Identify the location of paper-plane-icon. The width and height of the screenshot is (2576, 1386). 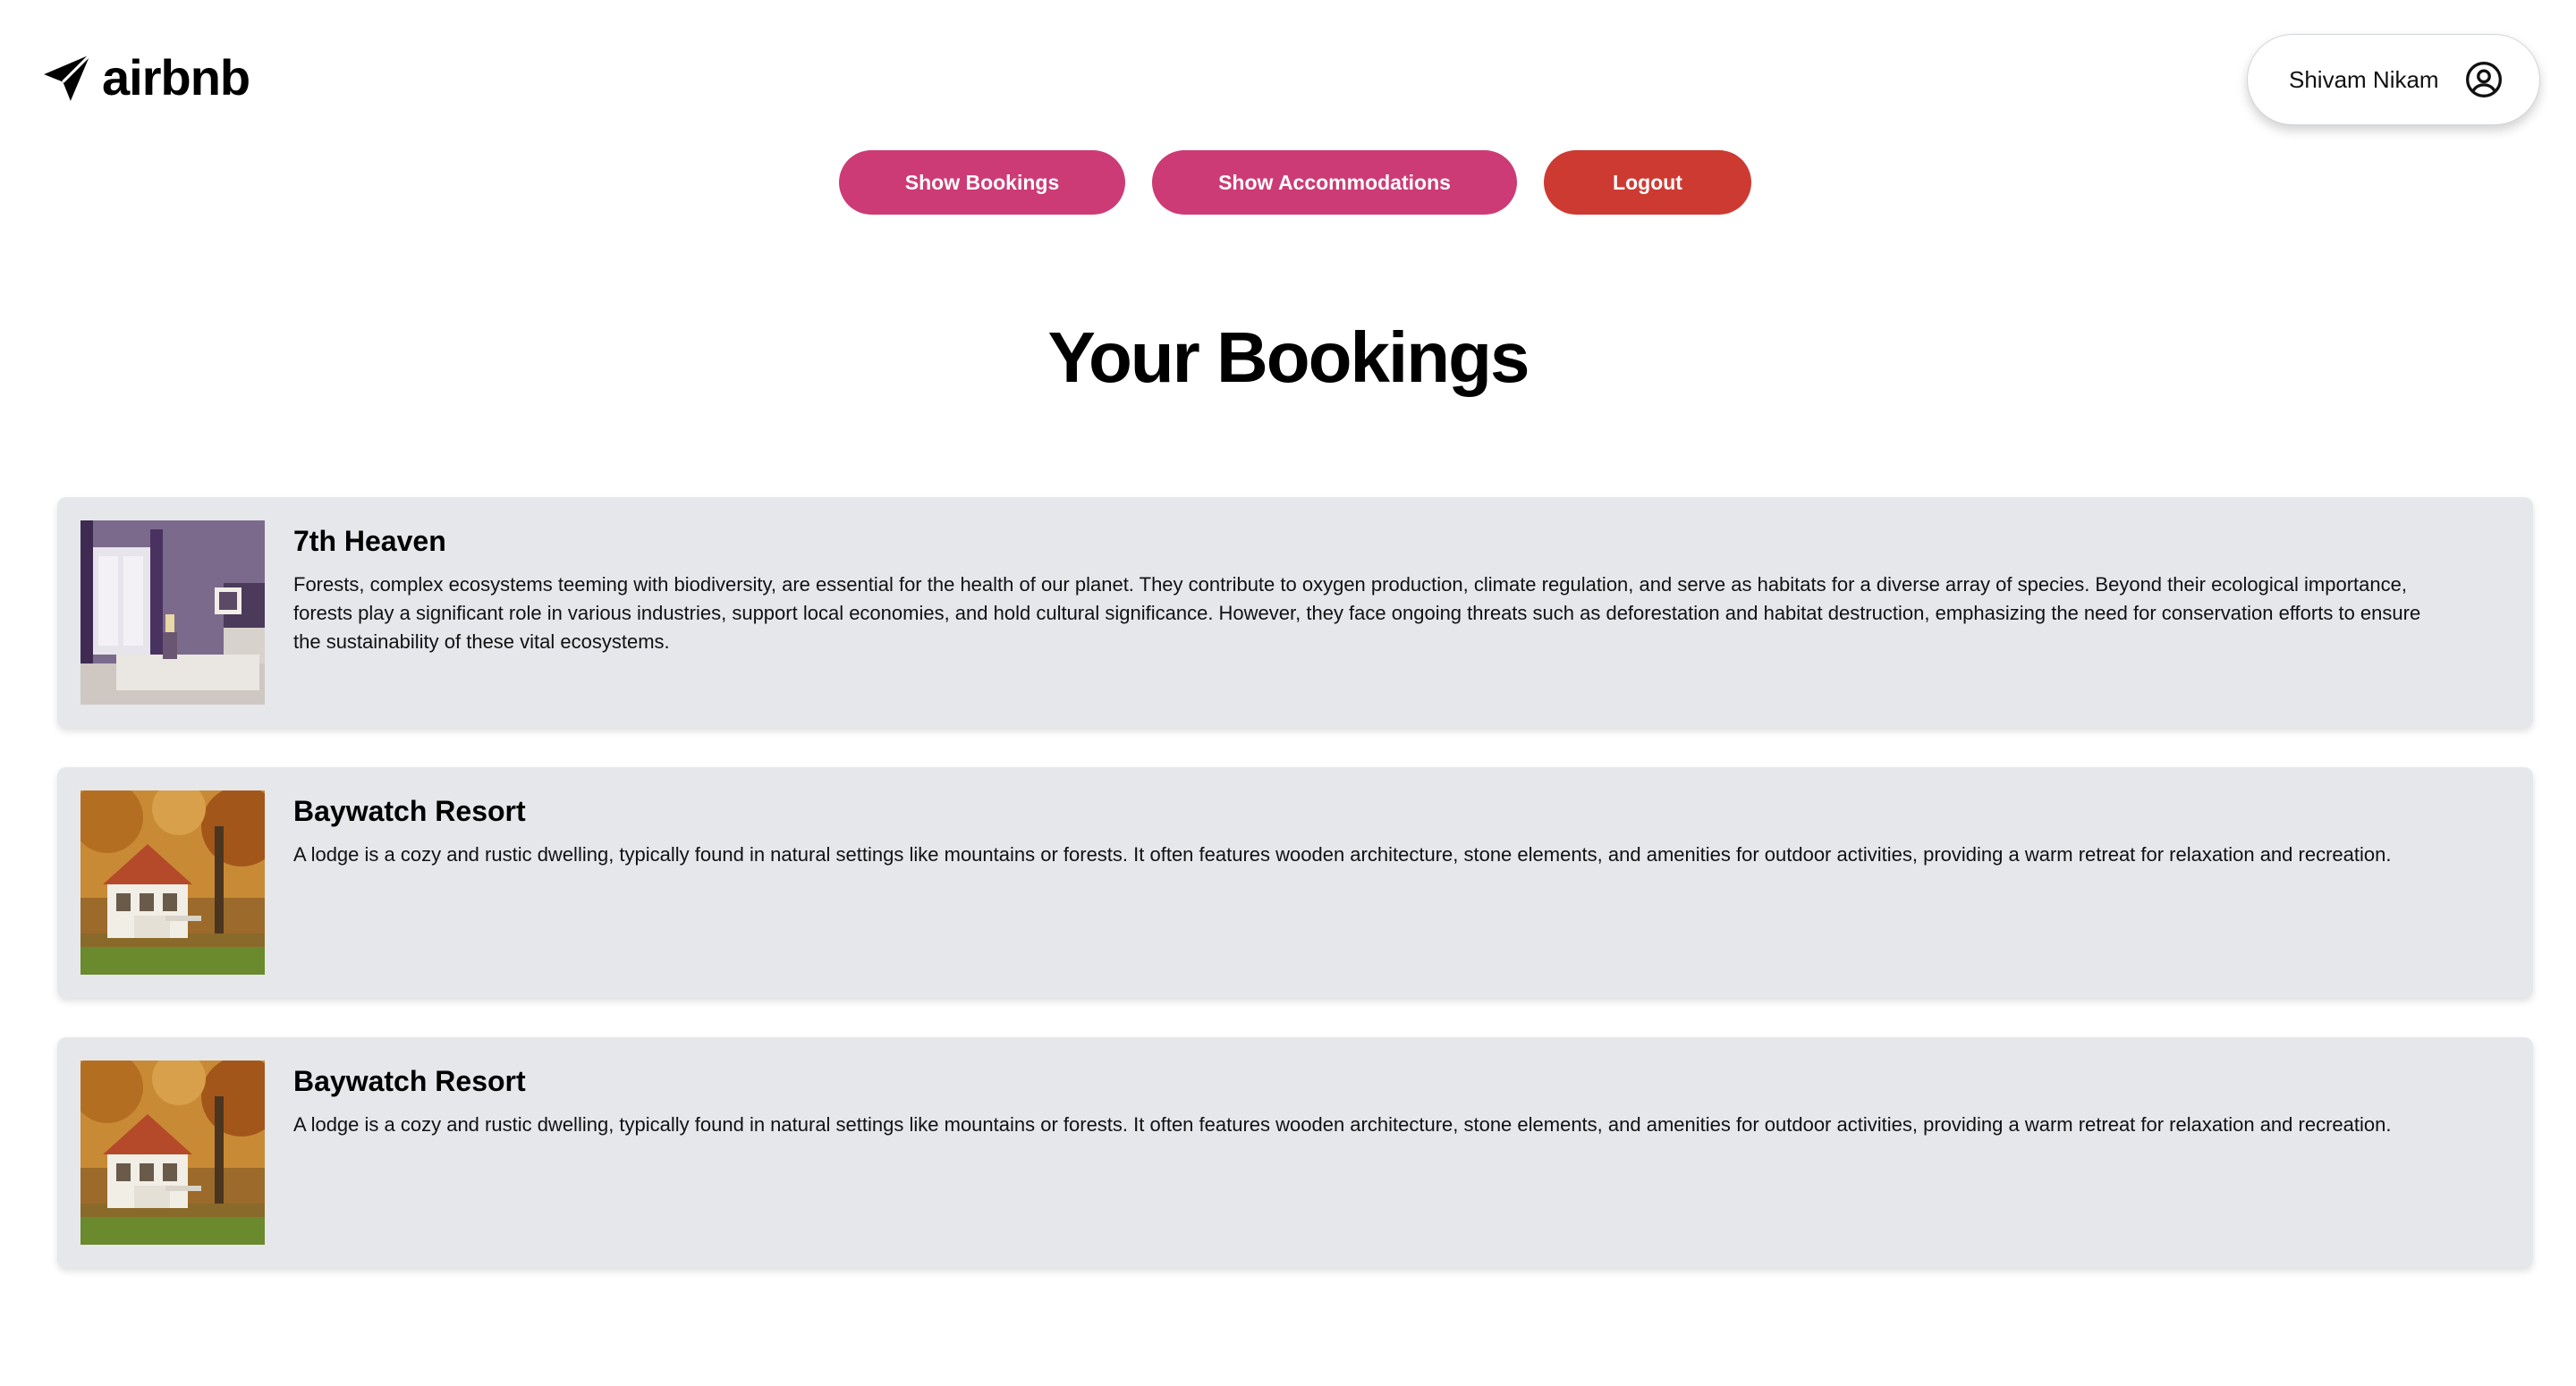
(67, 77).